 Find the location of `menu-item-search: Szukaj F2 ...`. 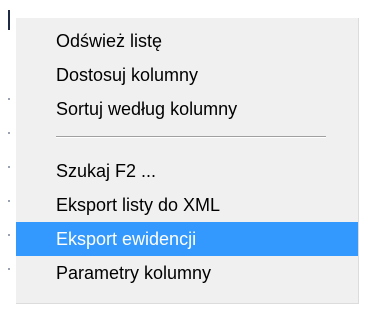

menu-item-search: Szukaj F2 ... is located at coordinates (187, 171).